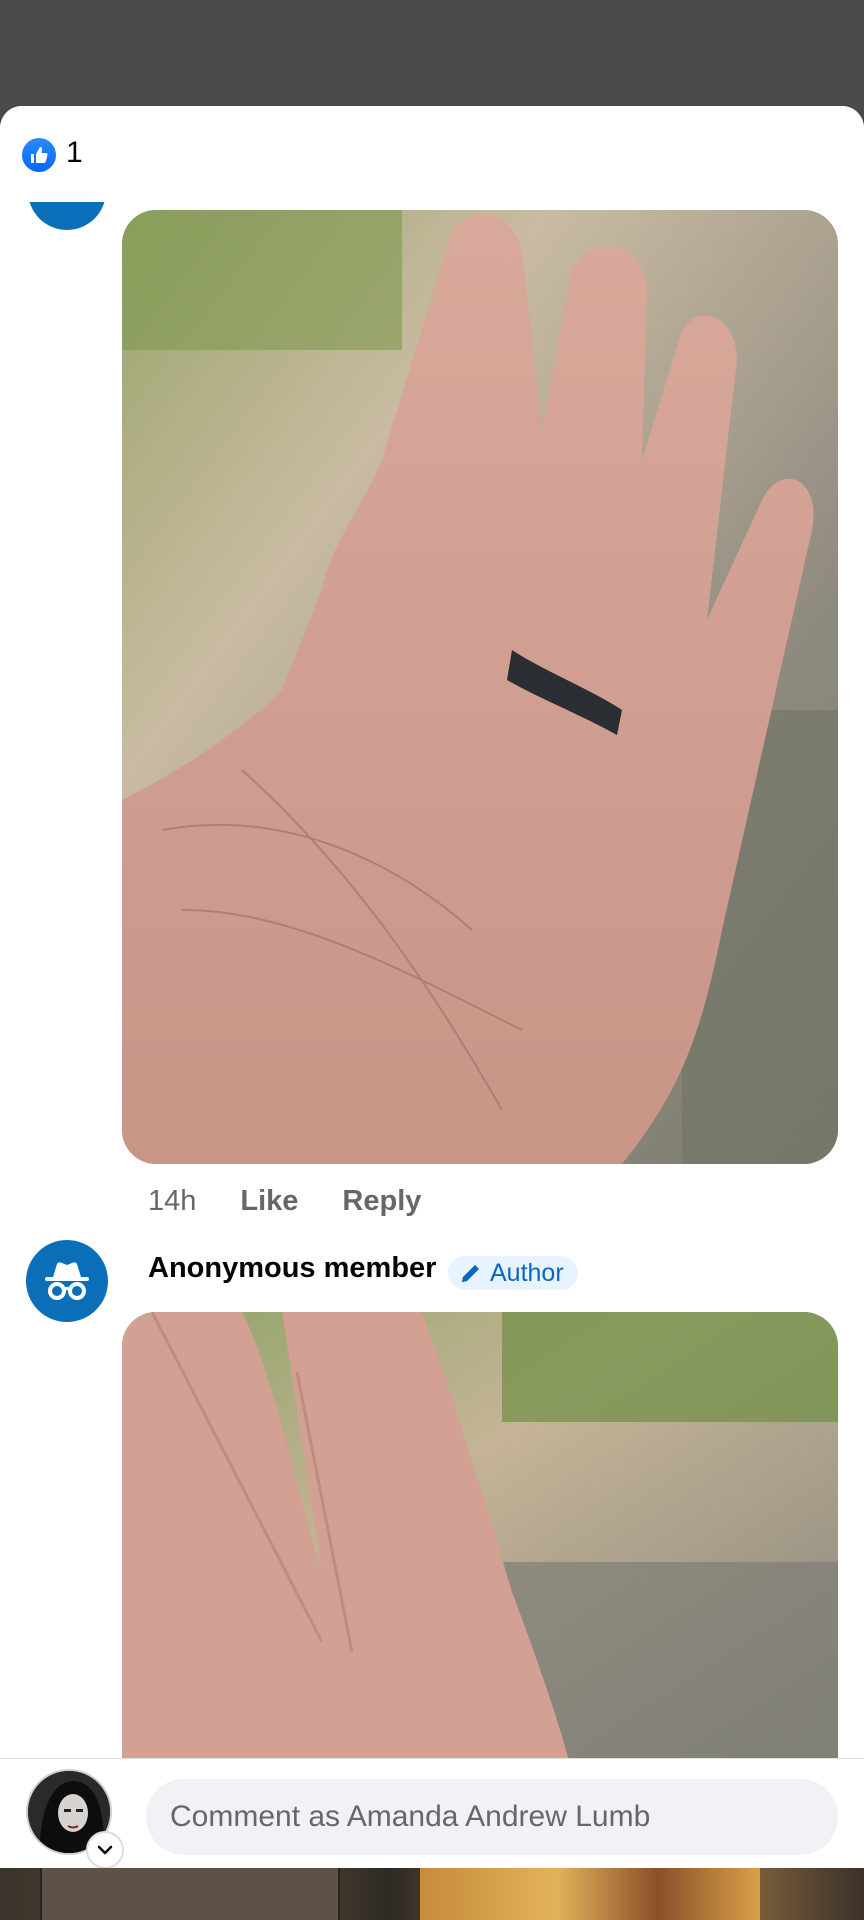 This screenshot has width=864, height=1920. I want to click on like-icon, so click(39, 155).